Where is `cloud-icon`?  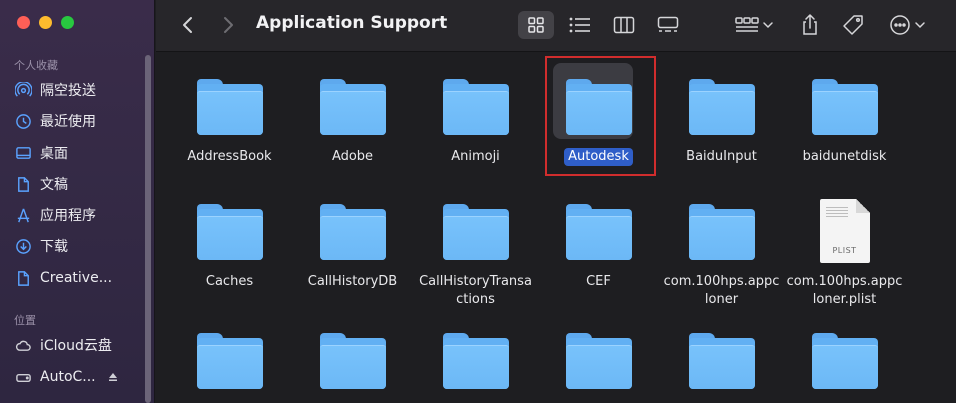
cloud-icon is located at coordinates (23, 345).